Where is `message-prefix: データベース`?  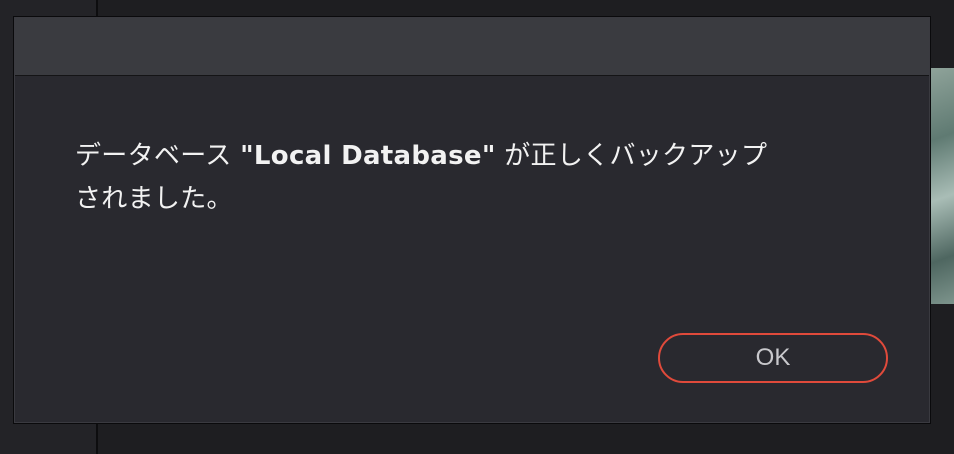 message-prefix: データベース is located at coordinates (158, 156).